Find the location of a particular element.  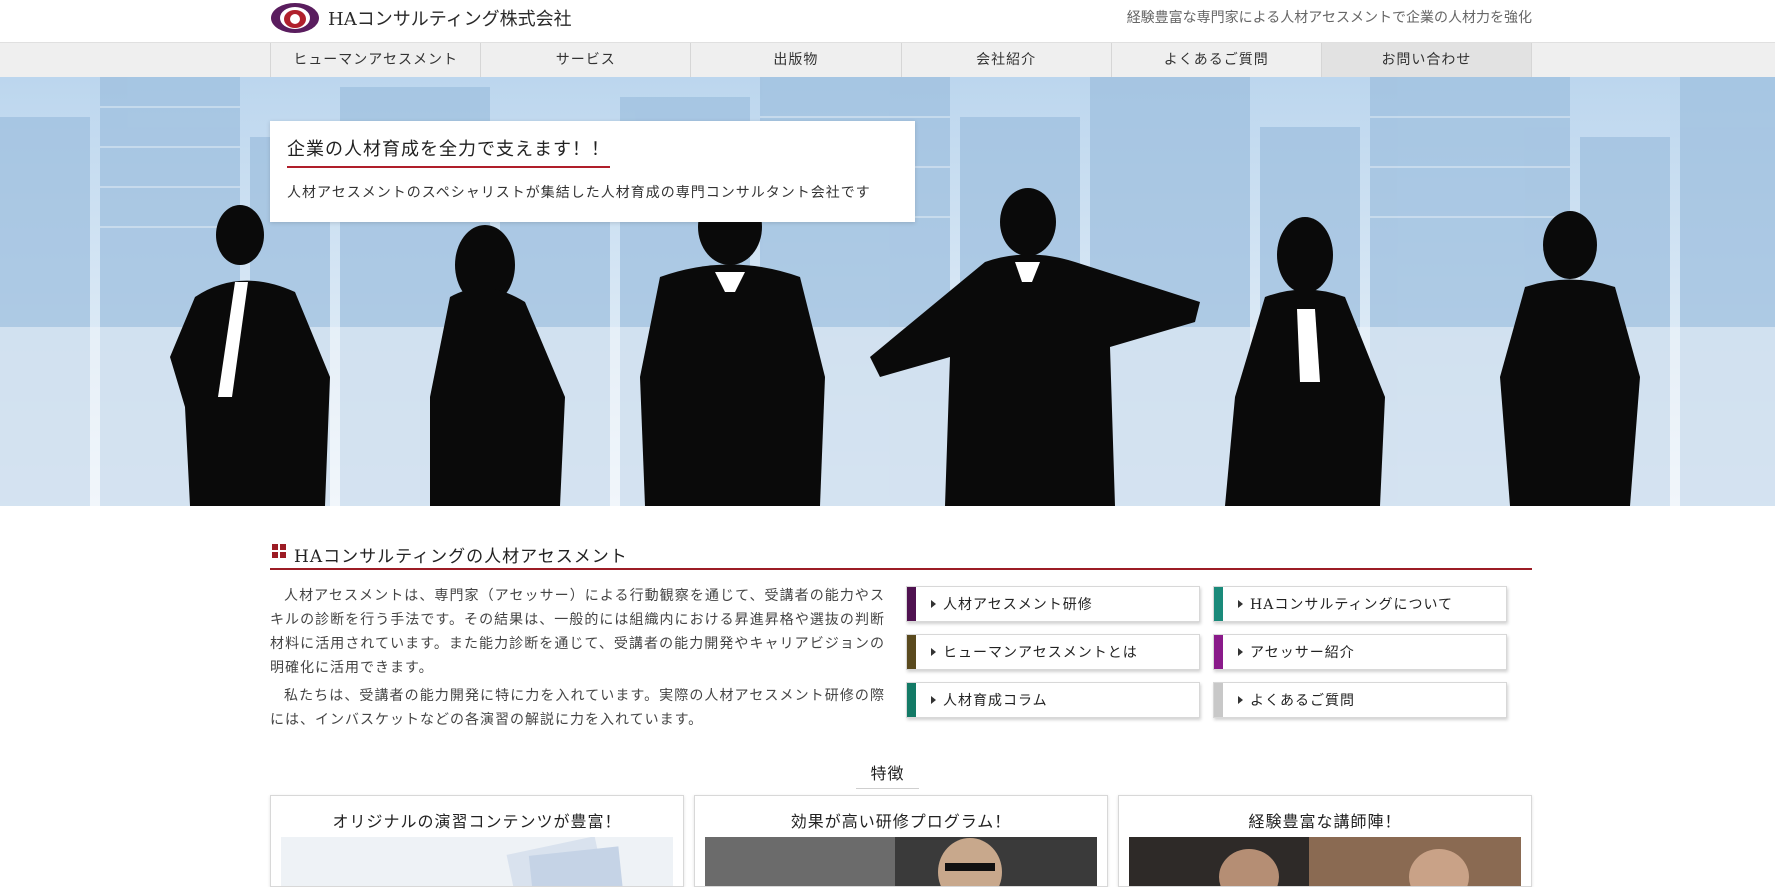

link-label: ヒューマンアセスメントとは is located at coordinates (1040, 653).